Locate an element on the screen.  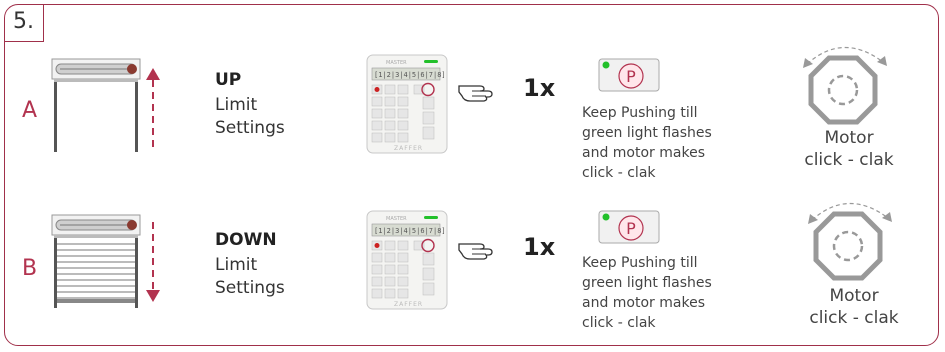
up-title: UP is located at coordinates (228, 80).